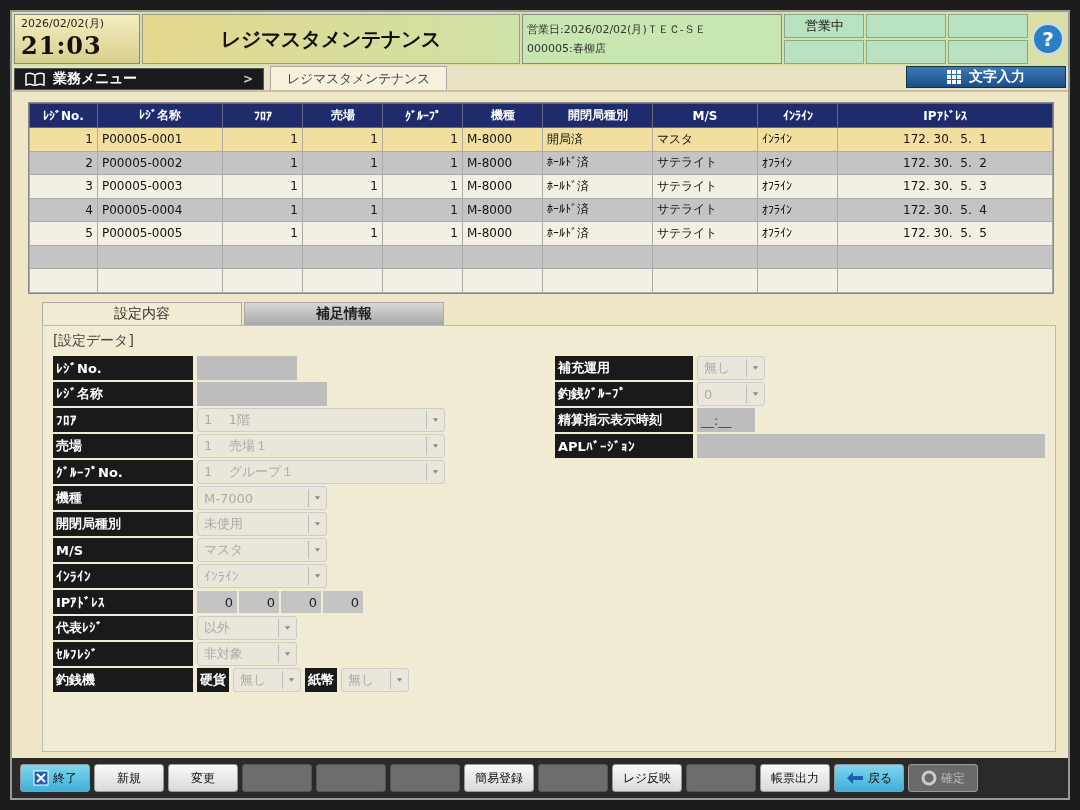 This screenshot has height=810, width=1080. What do you see at coordinates (139, 79) in the screenshot?
I see `menu-button: 業務メニュー >` at bounding box center [139, 79].